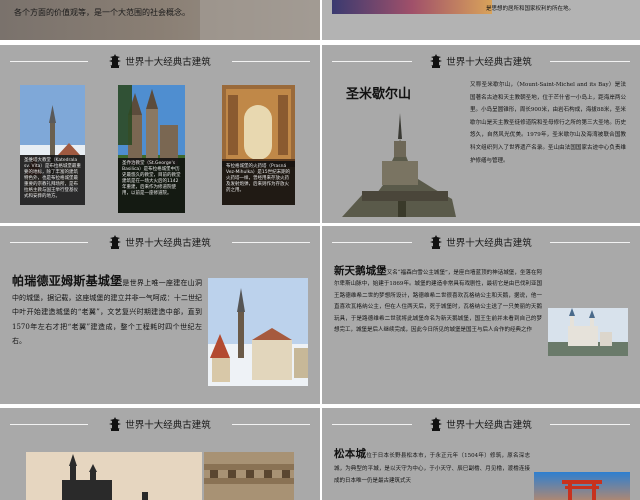 The width and height of the screenshot is (640, 500). What do you see at coordinates (168, 62) in the screenshot?
I see `slide-1-title: 世界十大经典古建筑` at bounding box center [168, 62].